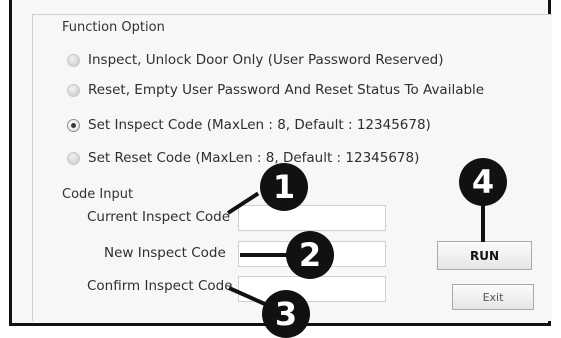 This screenshot has height=338, width=561. Describe the element at coordinates (160, 286) in the screenshot. I see `confirm-inspect-code-label: Confirm Inspect Code` at that location.